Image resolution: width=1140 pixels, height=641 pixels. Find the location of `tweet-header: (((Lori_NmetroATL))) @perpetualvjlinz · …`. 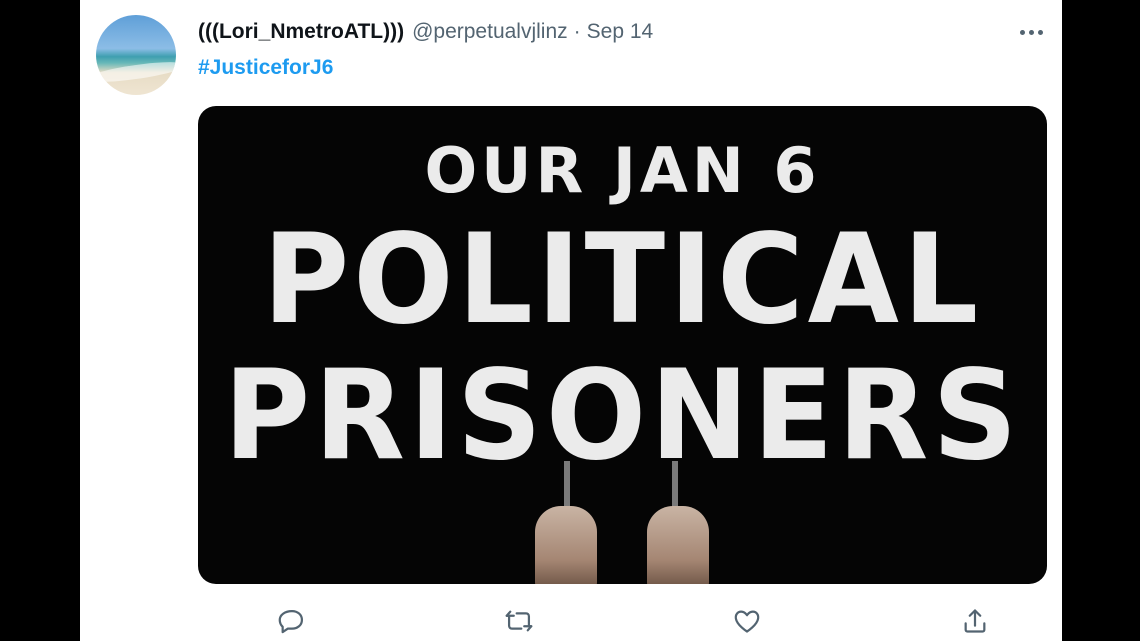

tweet-header: (((Lori_NmetroATL))) @perpetualvjlinz · … is located at coordinates (425, 32).